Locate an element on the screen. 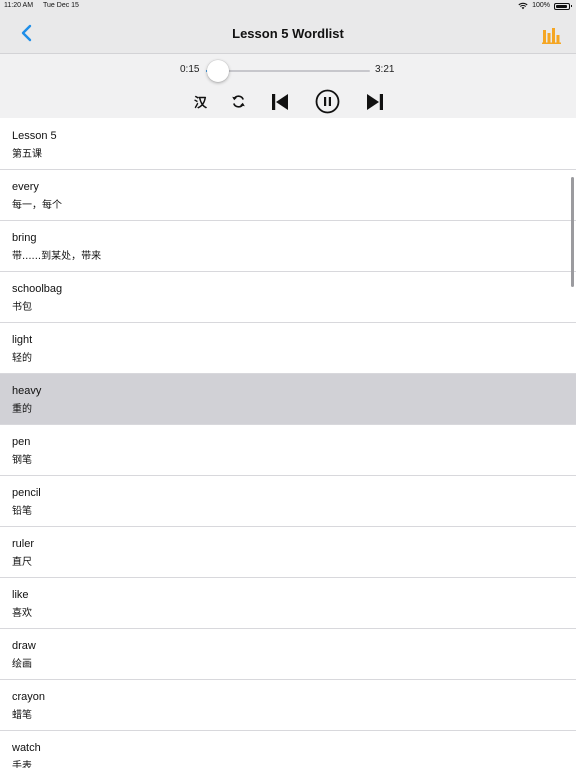 The image size is (576, 768). battery-icon is located at coordinates (563, 6).